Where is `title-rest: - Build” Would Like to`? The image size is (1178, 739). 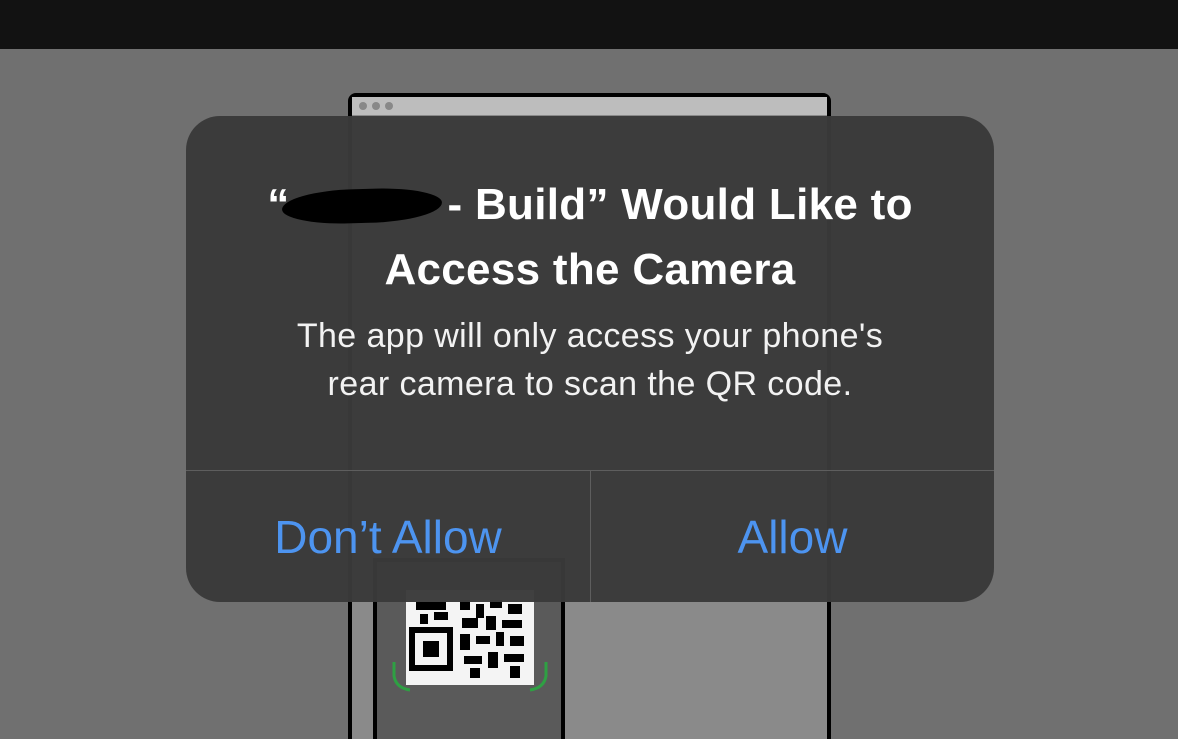 title-rest: - Build” Would Like to is located at coordinates (680, 204).